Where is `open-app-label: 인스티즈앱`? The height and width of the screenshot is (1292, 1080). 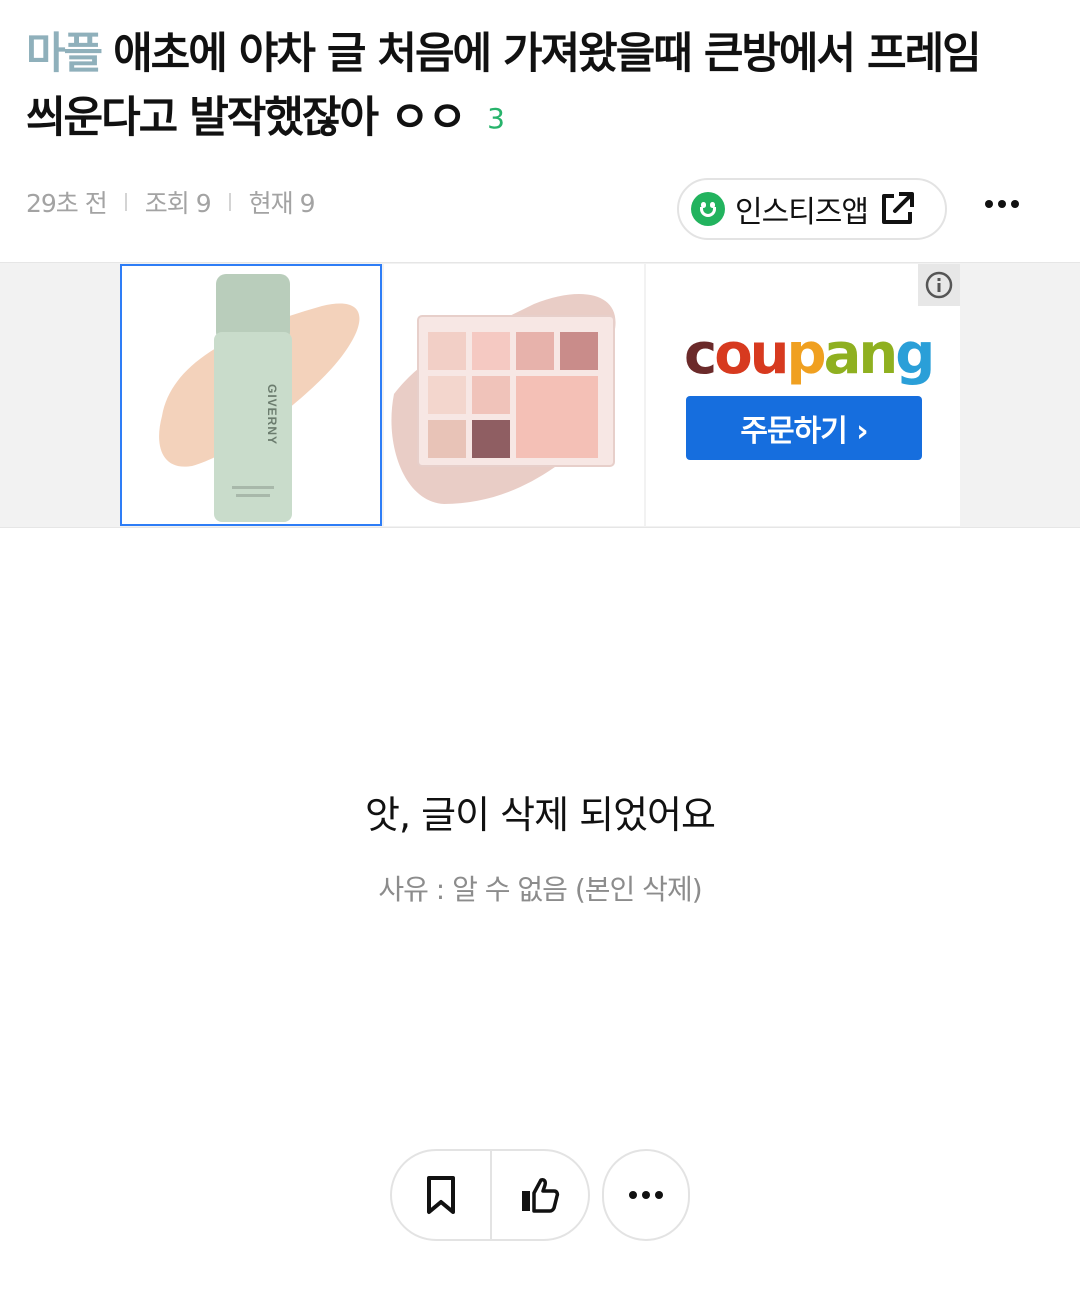 open-app-label: 인스티즈앱 is located at coordinates (802, 212).